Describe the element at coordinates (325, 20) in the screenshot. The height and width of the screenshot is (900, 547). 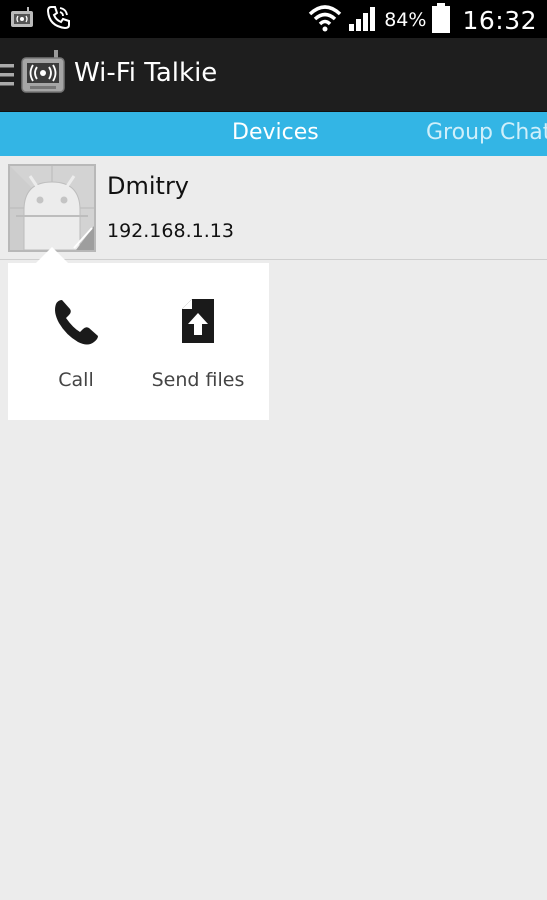
I see `wifi-signal-icon` at that location.